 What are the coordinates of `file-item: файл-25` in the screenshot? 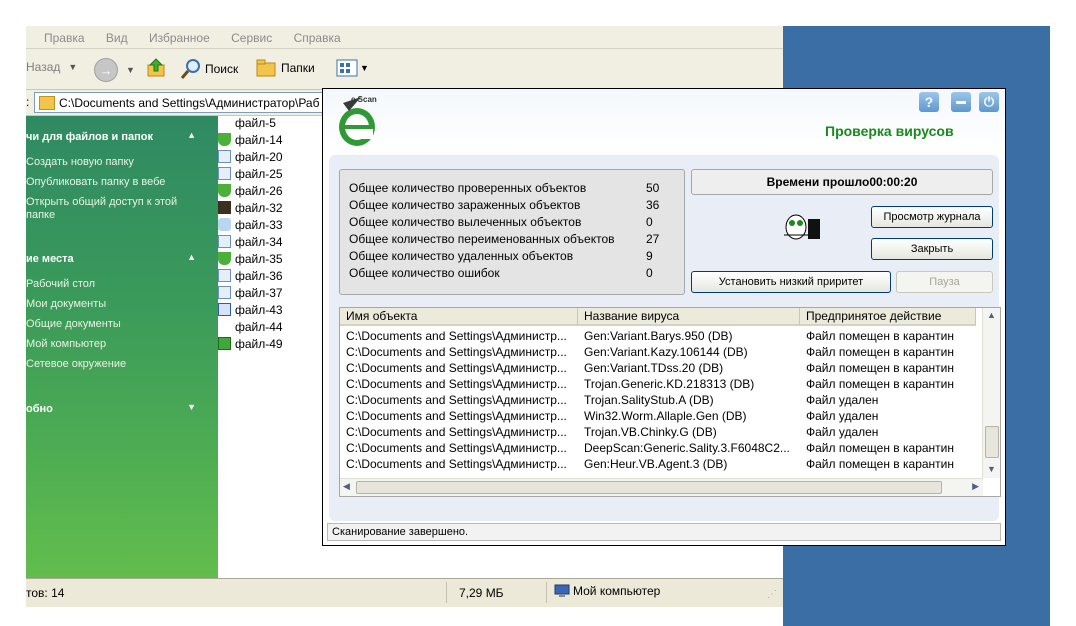 It's located at (250, 173).